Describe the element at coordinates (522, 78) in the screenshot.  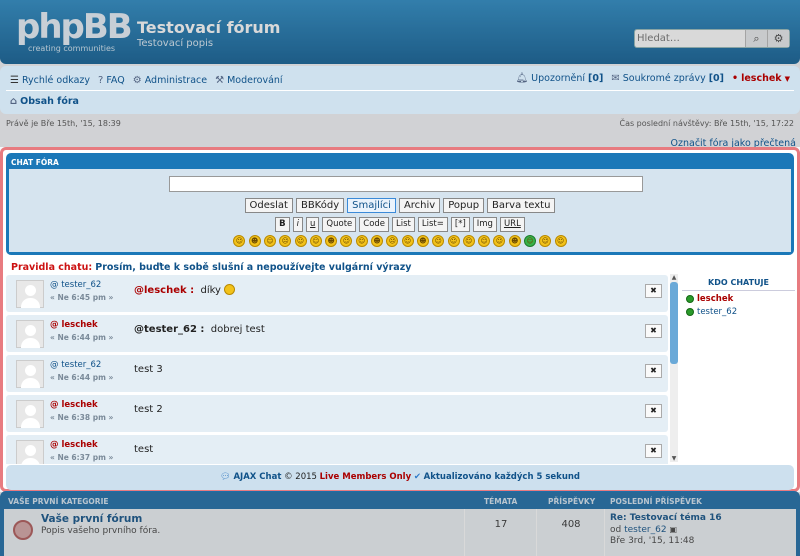
I see `bell-icon: 🔔︎` at that location.